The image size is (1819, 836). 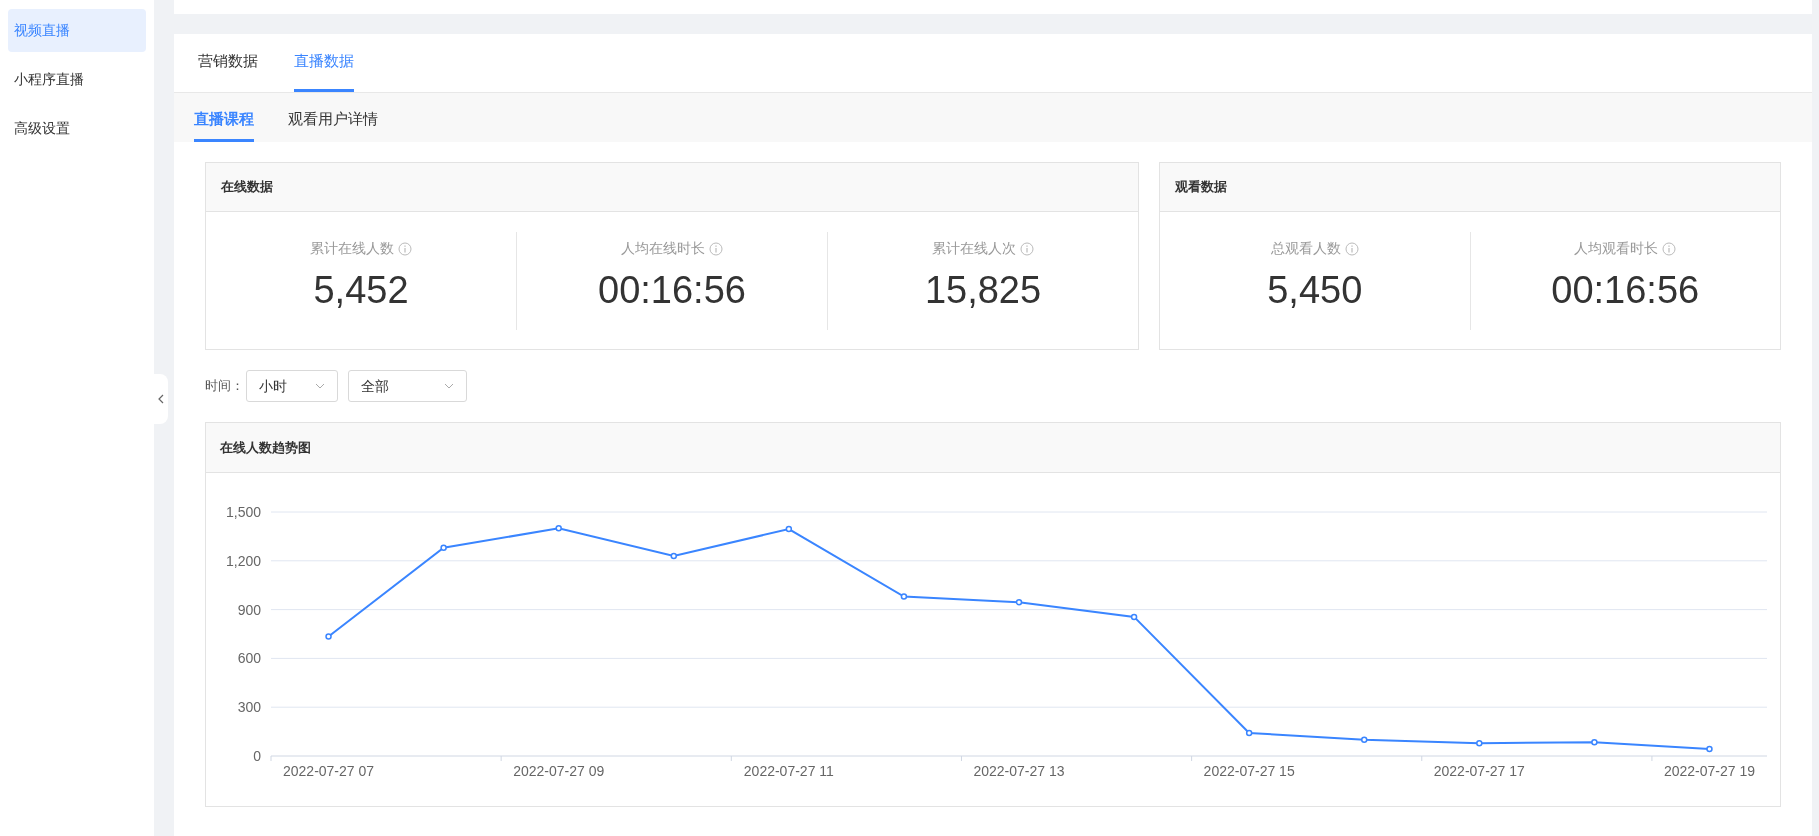 What do you see at coordinates (243, 560) in the screenshot?
I see `y-tick-label: 1,200` at bounding box center [243, 560].